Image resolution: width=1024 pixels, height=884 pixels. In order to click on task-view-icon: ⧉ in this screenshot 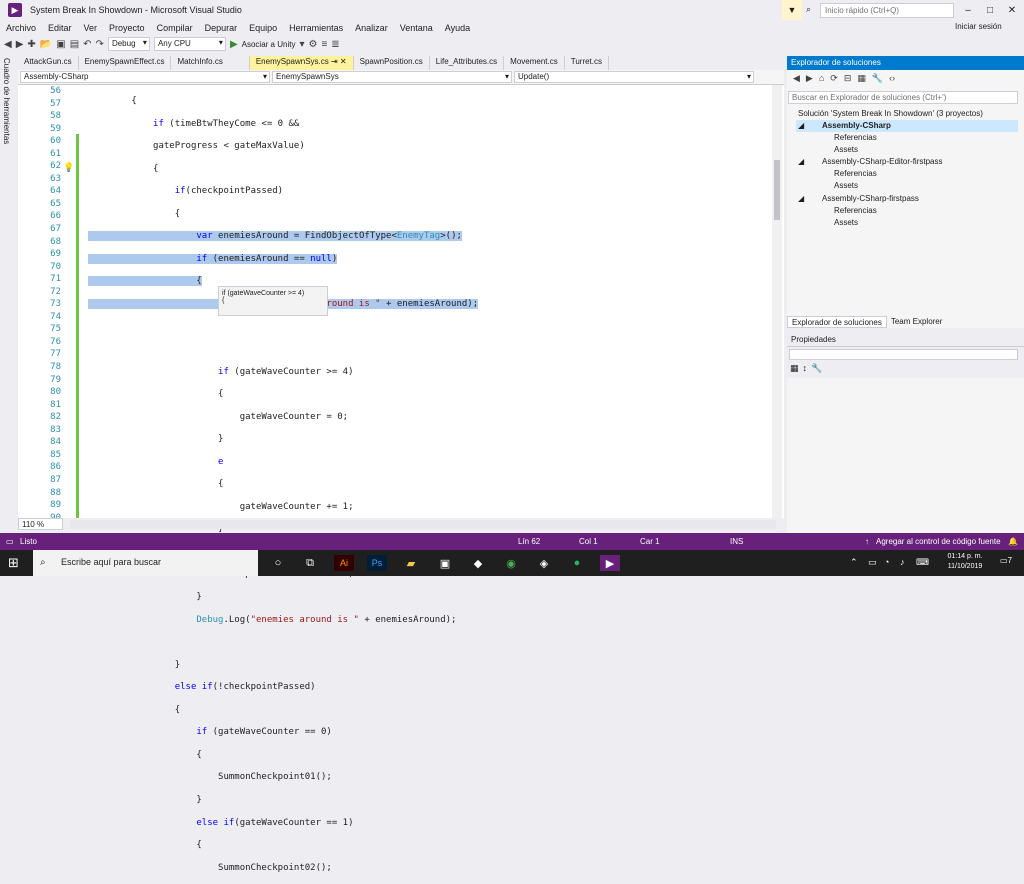, I will do `click(310, 563)`.